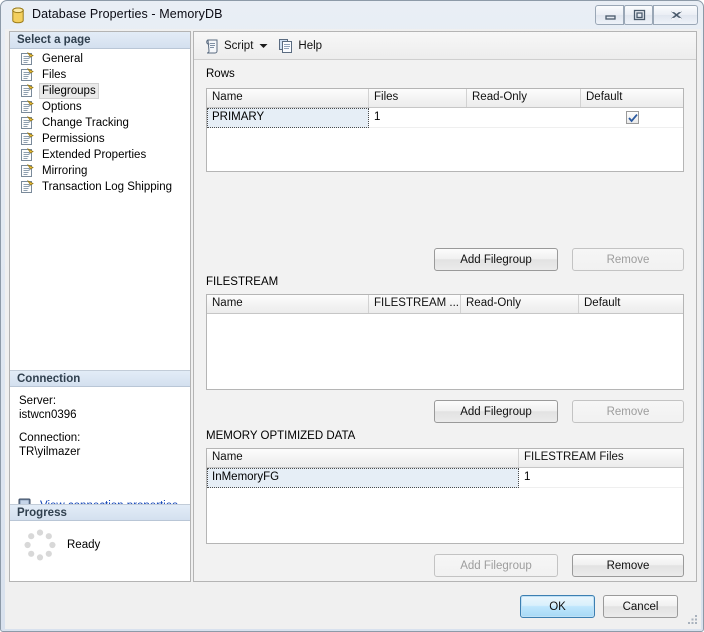 The width and height of the screenshot is (704, 632). What do you see at coordinates (609, 15) in the screenshot?
I see `minimize-button` at bounding box center [609, 15].